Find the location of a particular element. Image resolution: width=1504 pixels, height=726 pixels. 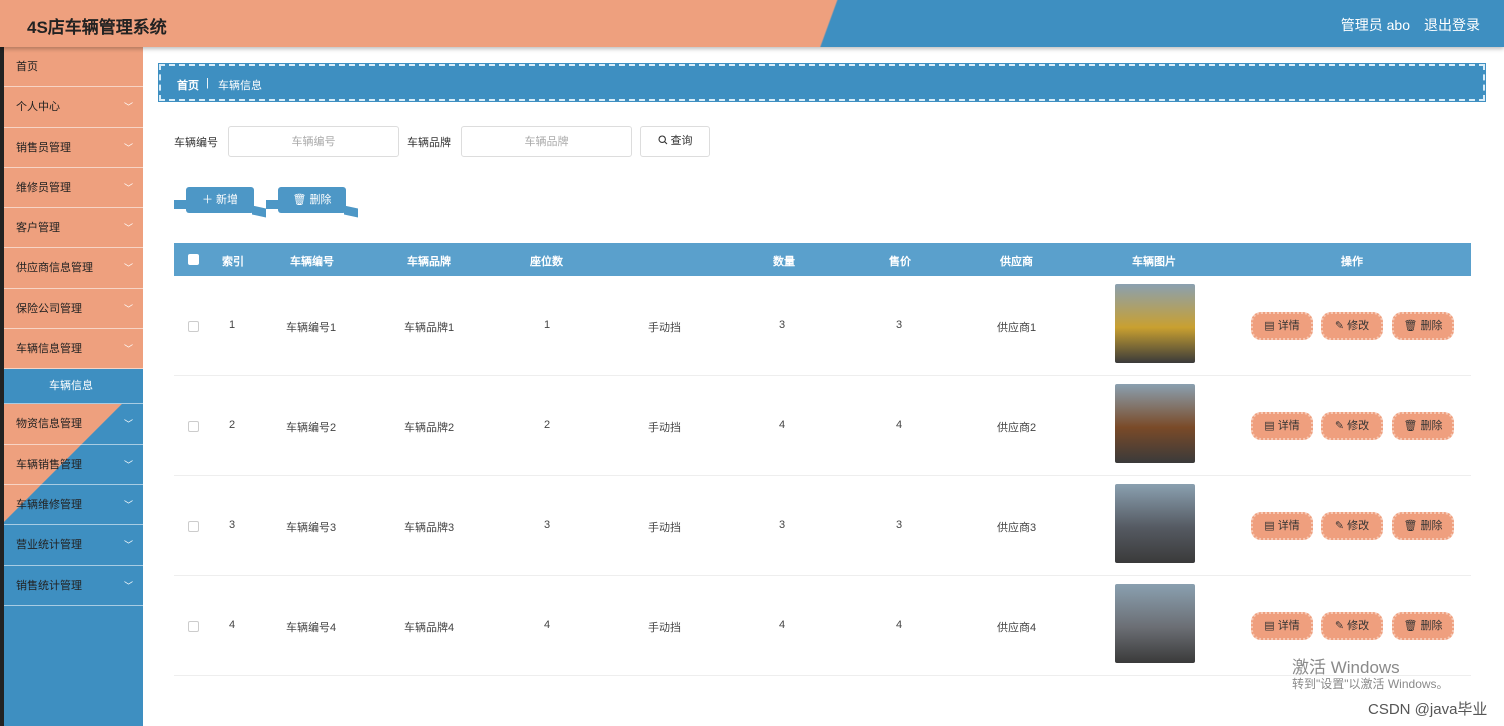

header-quantity: 数量 is located at coordinates (784, 262).